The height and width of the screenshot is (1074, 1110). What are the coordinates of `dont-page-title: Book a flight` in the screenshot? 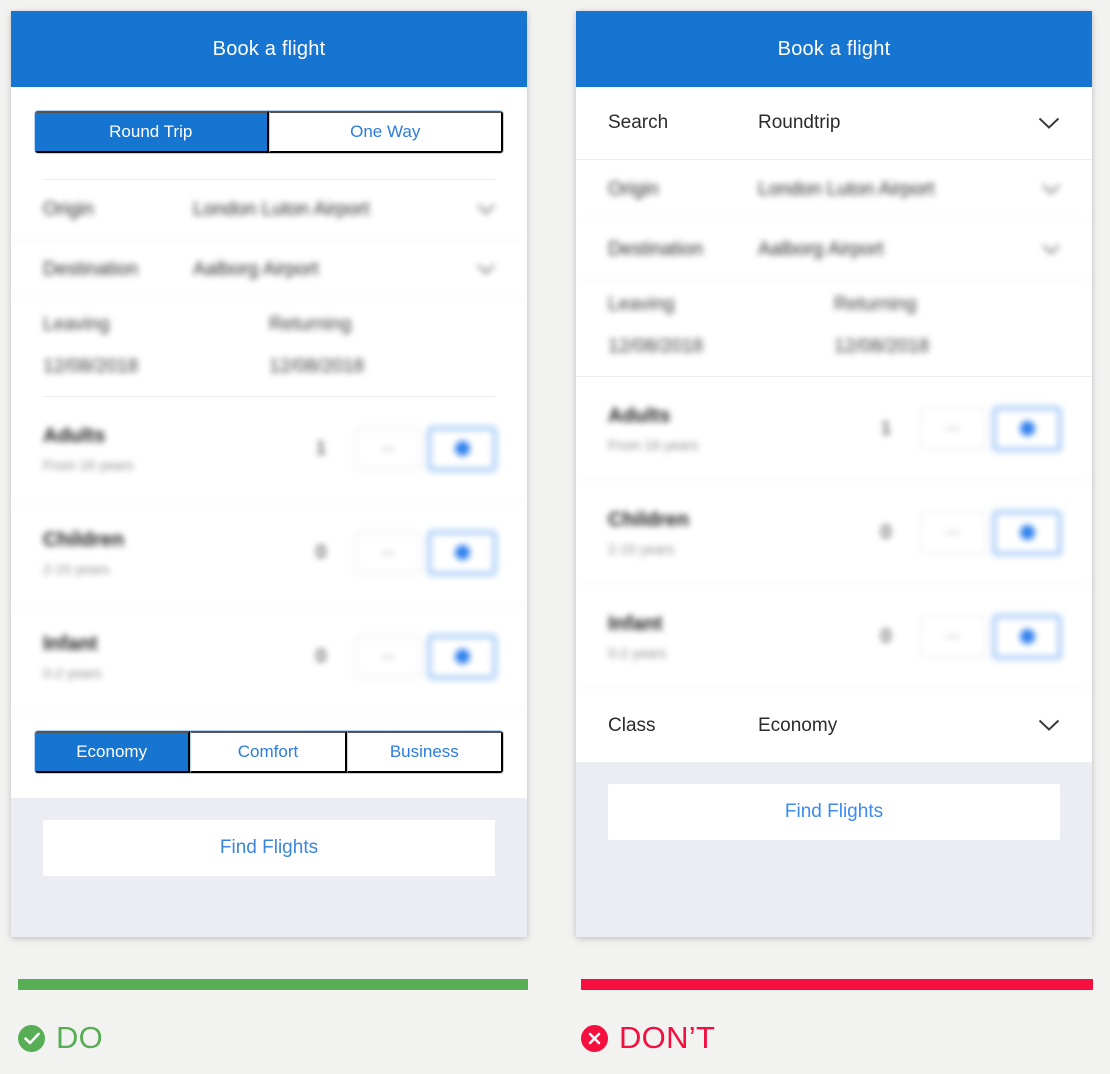 It's located at (834, 48).